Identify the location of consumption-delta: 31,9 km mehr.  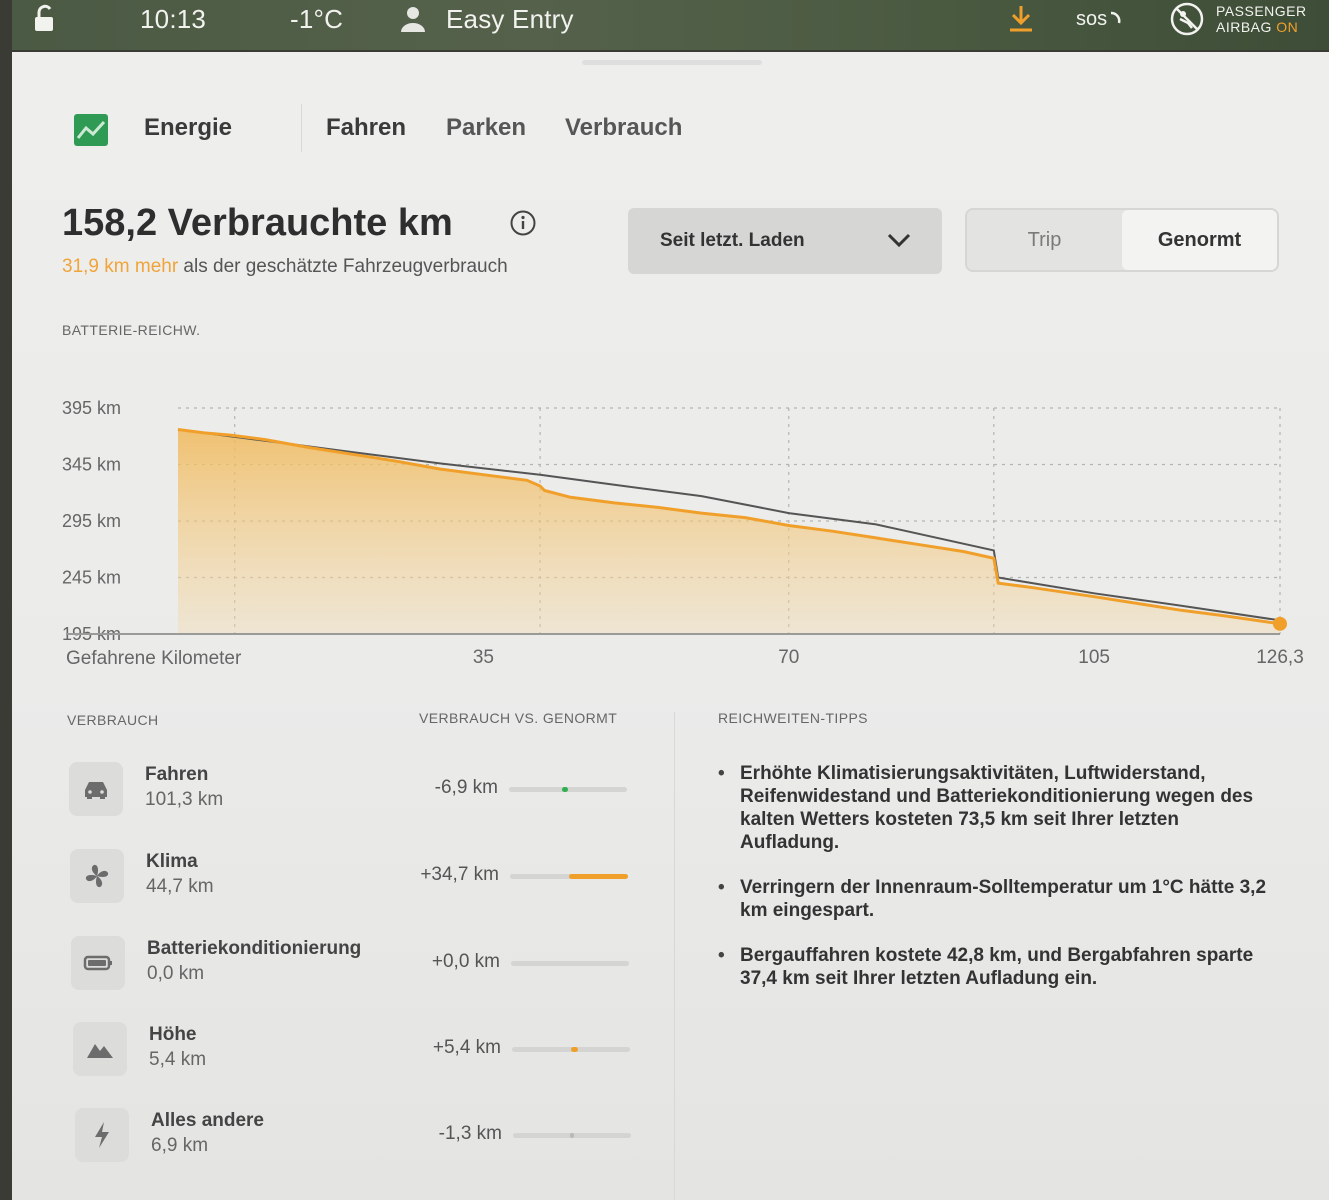
(120, 266).